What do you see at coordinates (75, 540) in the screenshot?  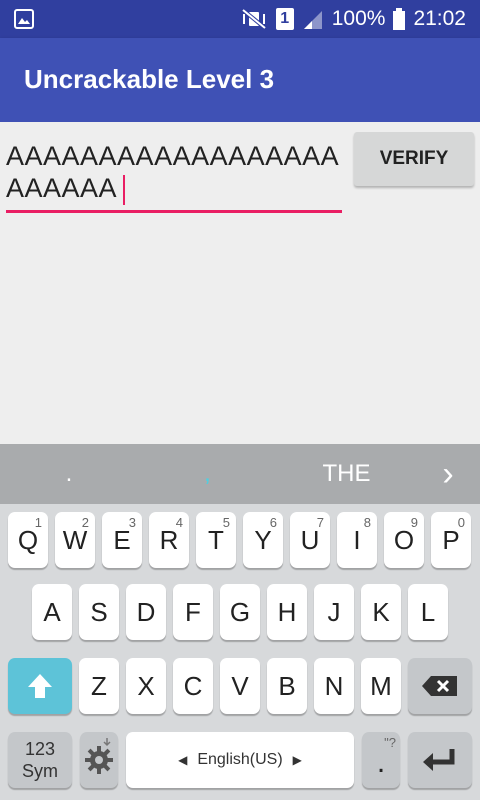 I see `key-w: W2` at bounding box center [75, 540].